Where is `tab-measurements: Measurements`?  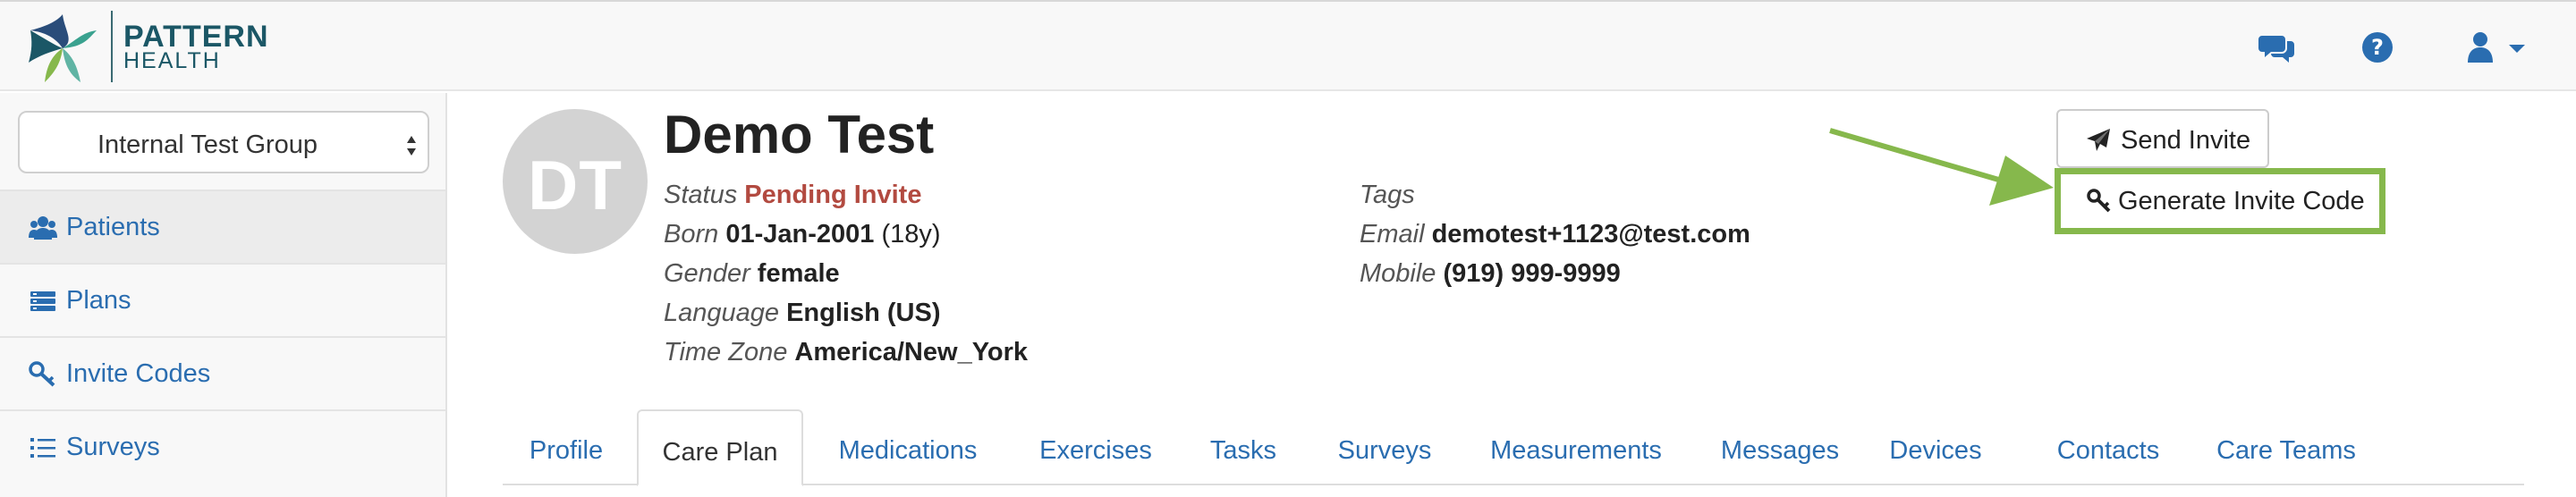 tab-measurements: Measurements is located at coordinates (1576, 452).